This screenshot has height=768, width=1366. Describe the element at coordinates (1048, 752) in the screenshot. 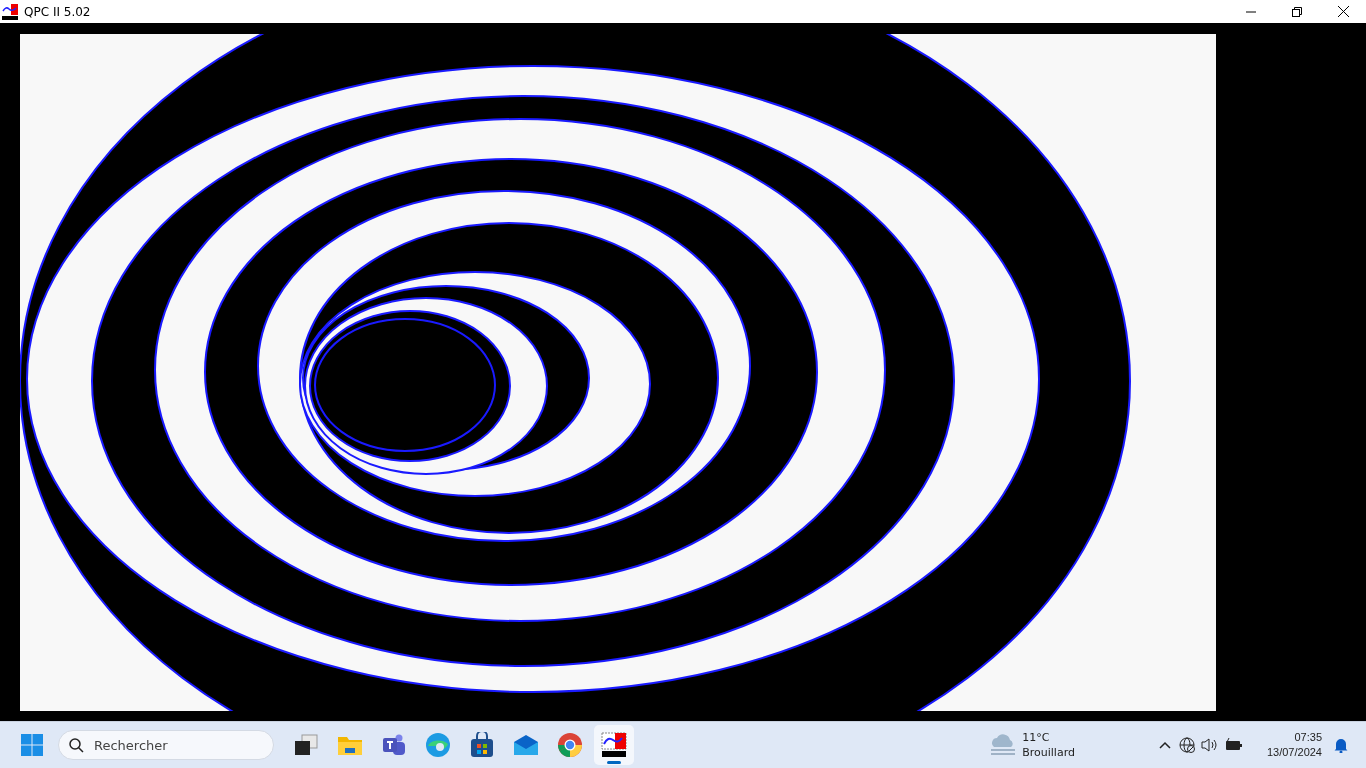

I see `weather-condition: Brouillard` at that location.